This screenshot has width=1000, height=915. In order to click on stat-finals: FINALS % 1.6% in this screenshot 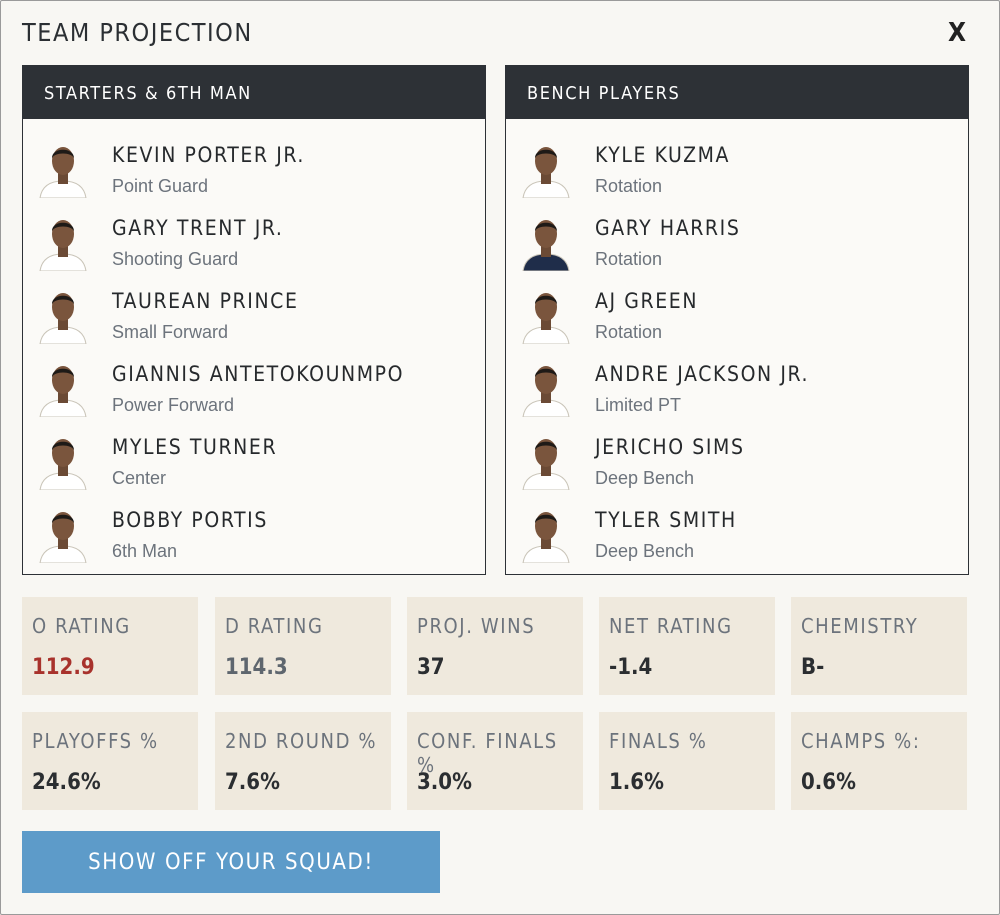, I will do `click(687, 761)`.